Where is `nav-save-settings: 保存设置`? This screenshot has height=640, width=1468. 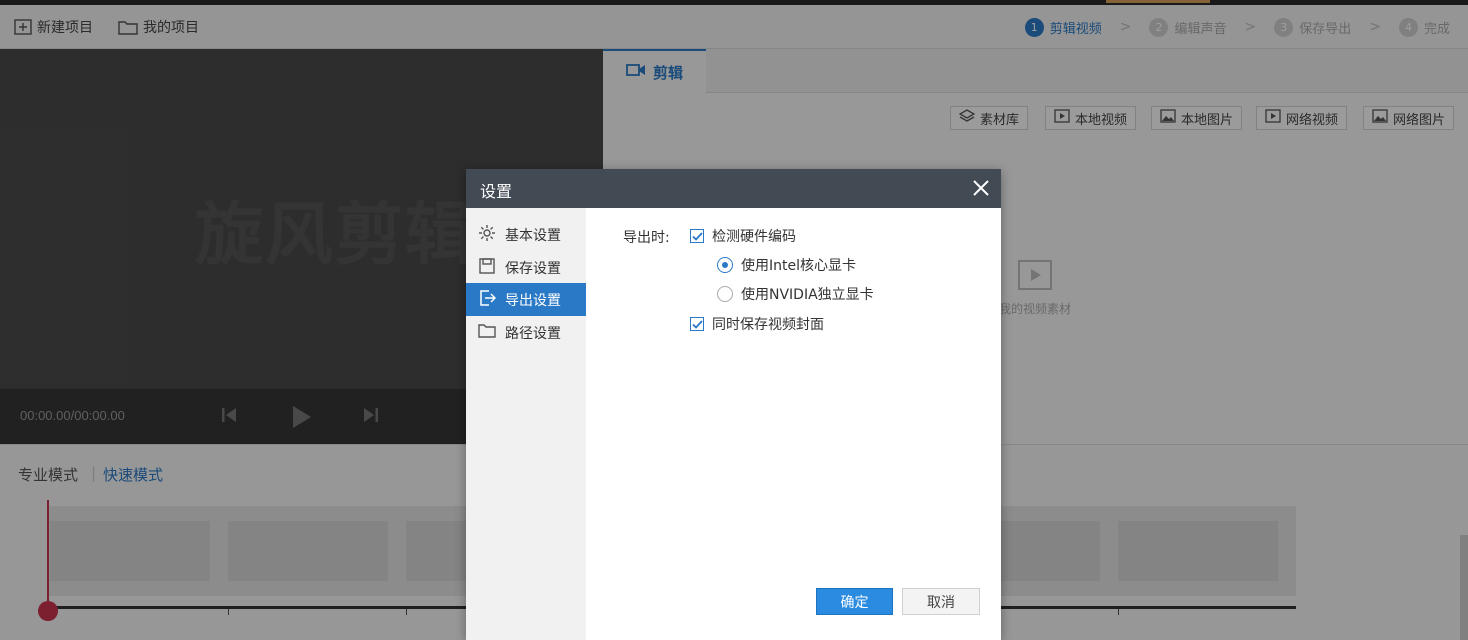
nav-save-settings: 保存设置 is located at coordinates (526, 267).